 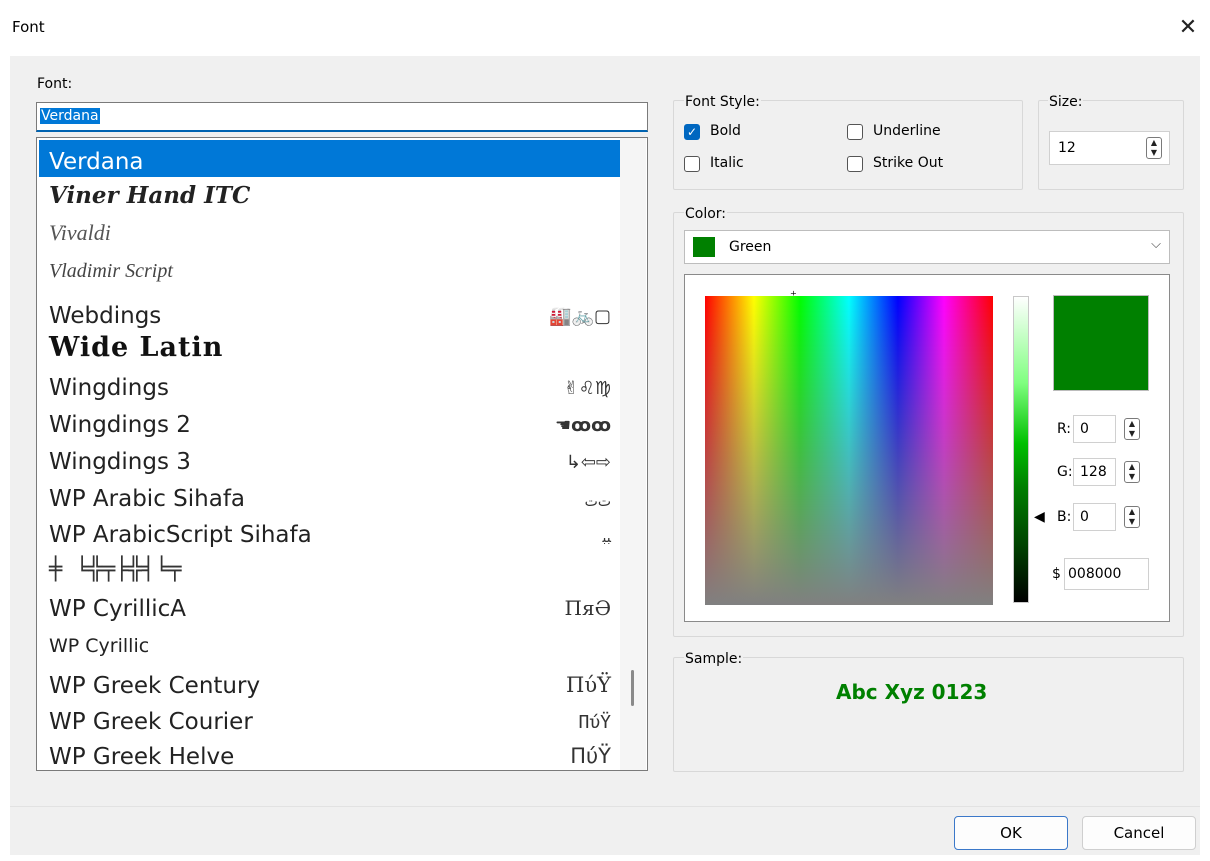 I want to click on font-item-name: Webdings, so click(x=105, y=316).